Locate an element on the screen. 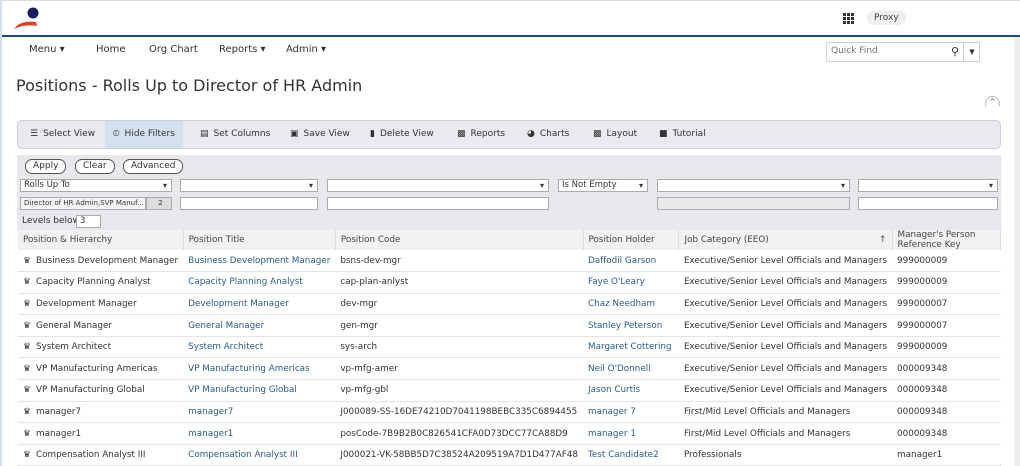 The width and height of the screenshot is (1020, 466). collapse-button: ^ is located at coordinates (992, 101).